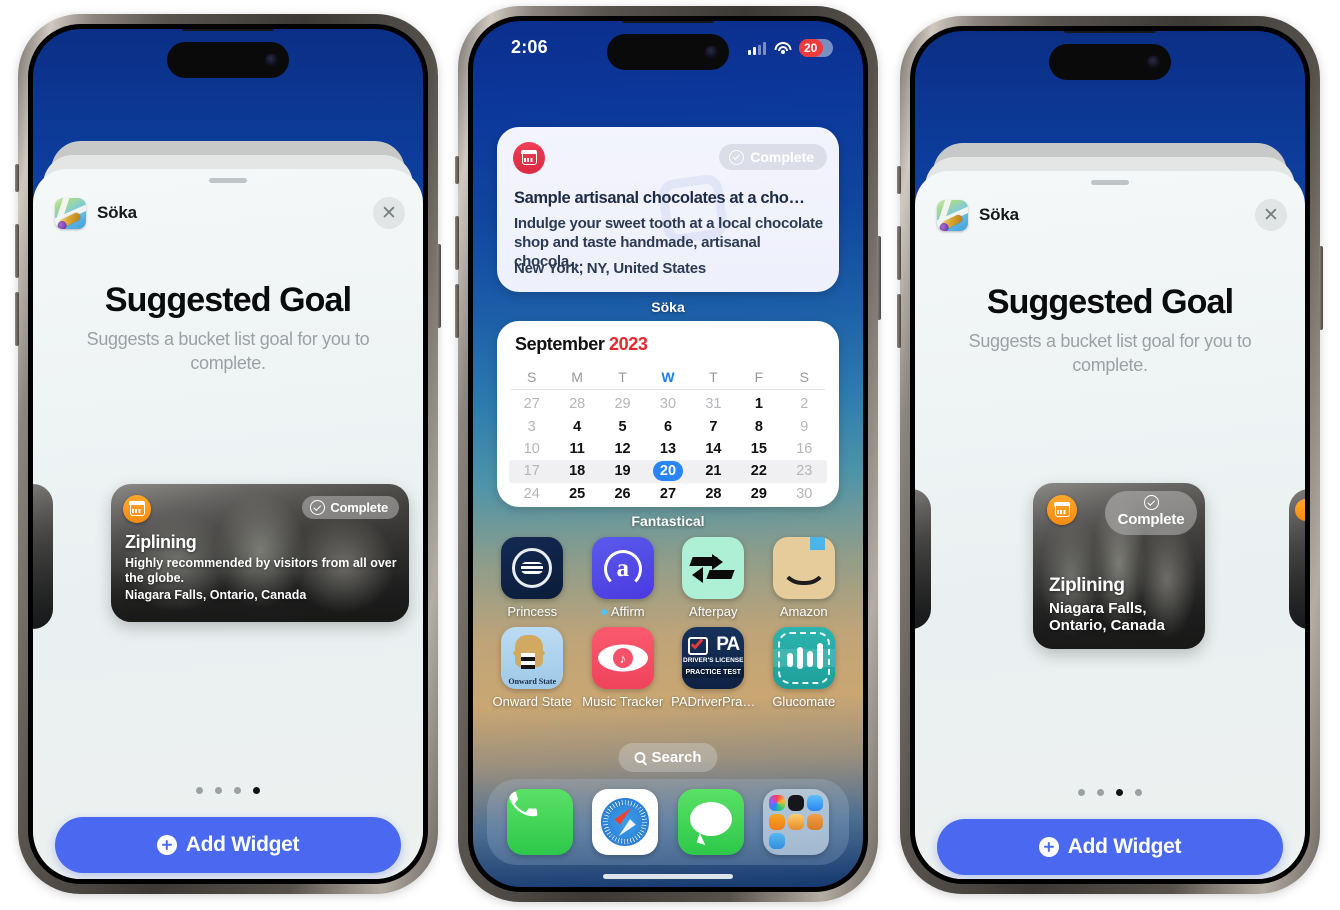  Describe the element at coordinates (625, 822) in the screenshot. I see `safari-app-icon` at that location.